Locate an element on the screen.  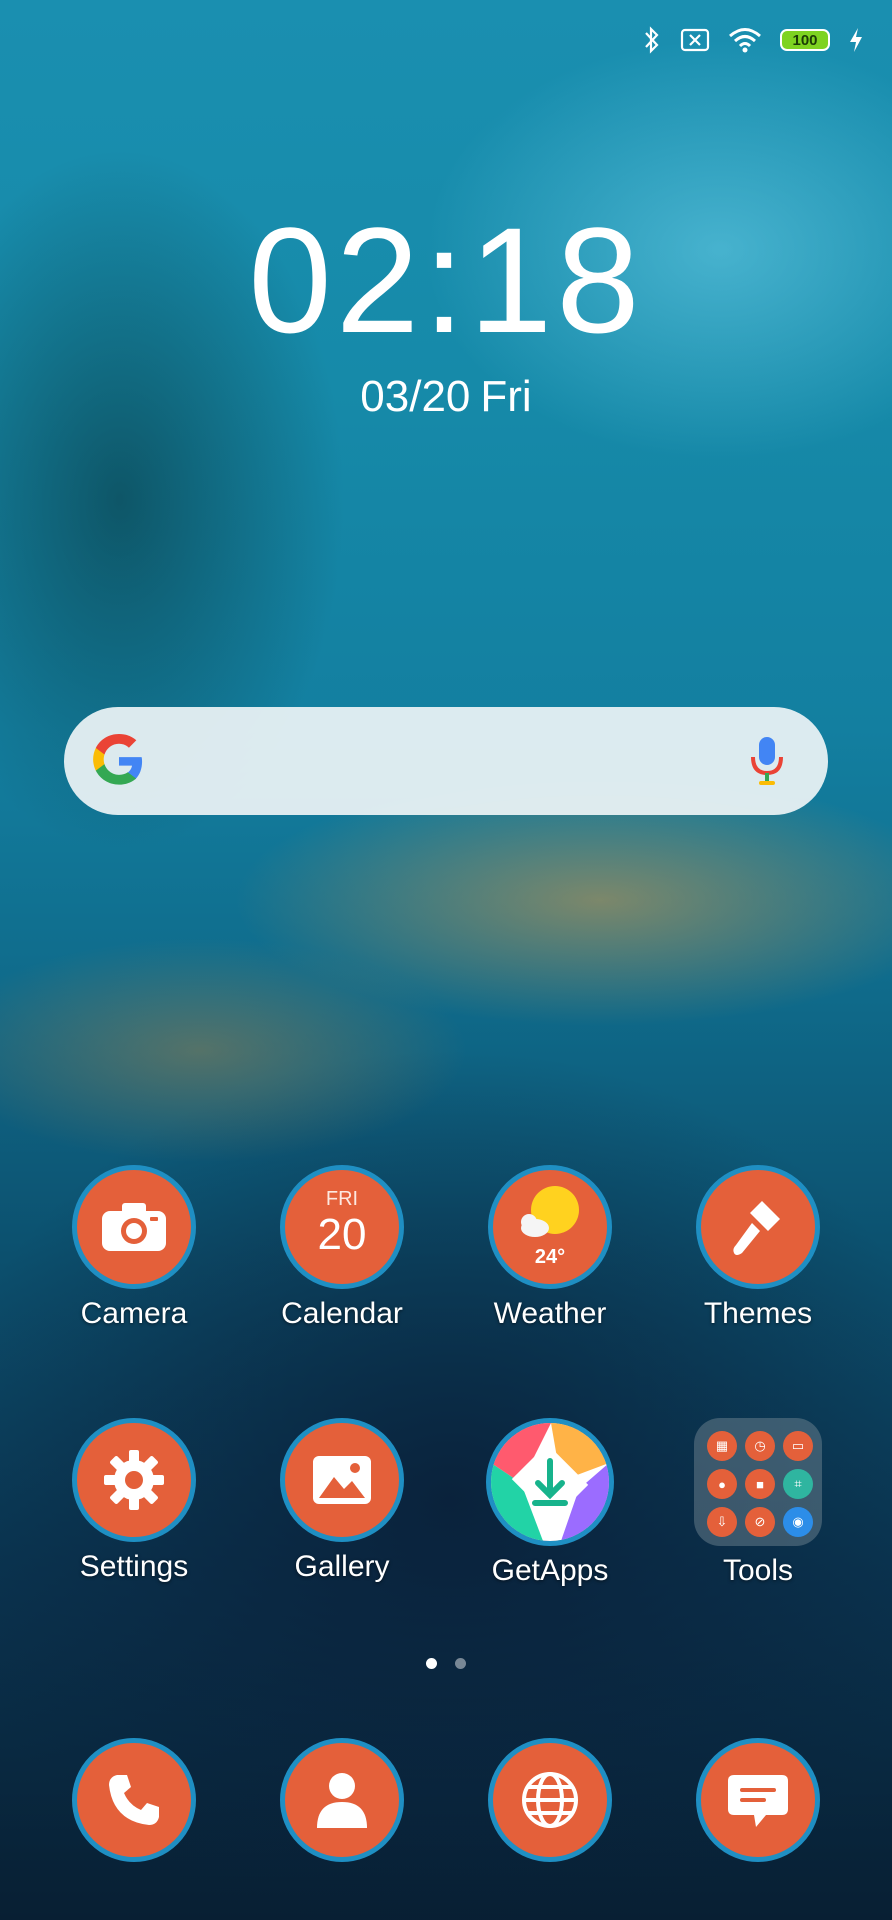
weather-temp: 24° is located at coordinates (550, 1257).